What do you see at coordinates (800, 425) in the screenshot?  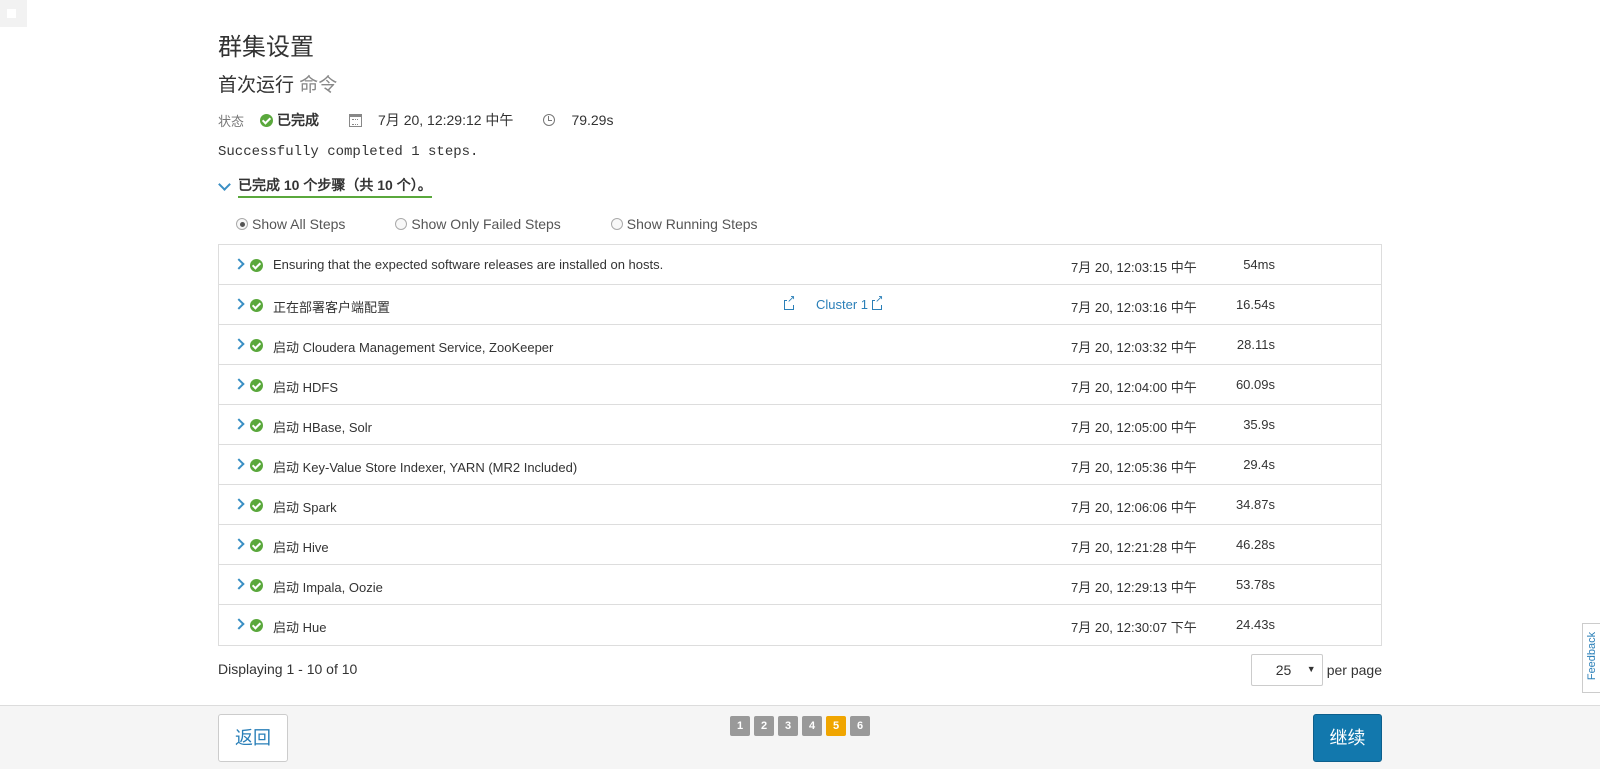 I see `table-row: 启动 HBase, Solr 7月 20, 12:05:00 中午 35.9s` at bounding box center [800, 425].